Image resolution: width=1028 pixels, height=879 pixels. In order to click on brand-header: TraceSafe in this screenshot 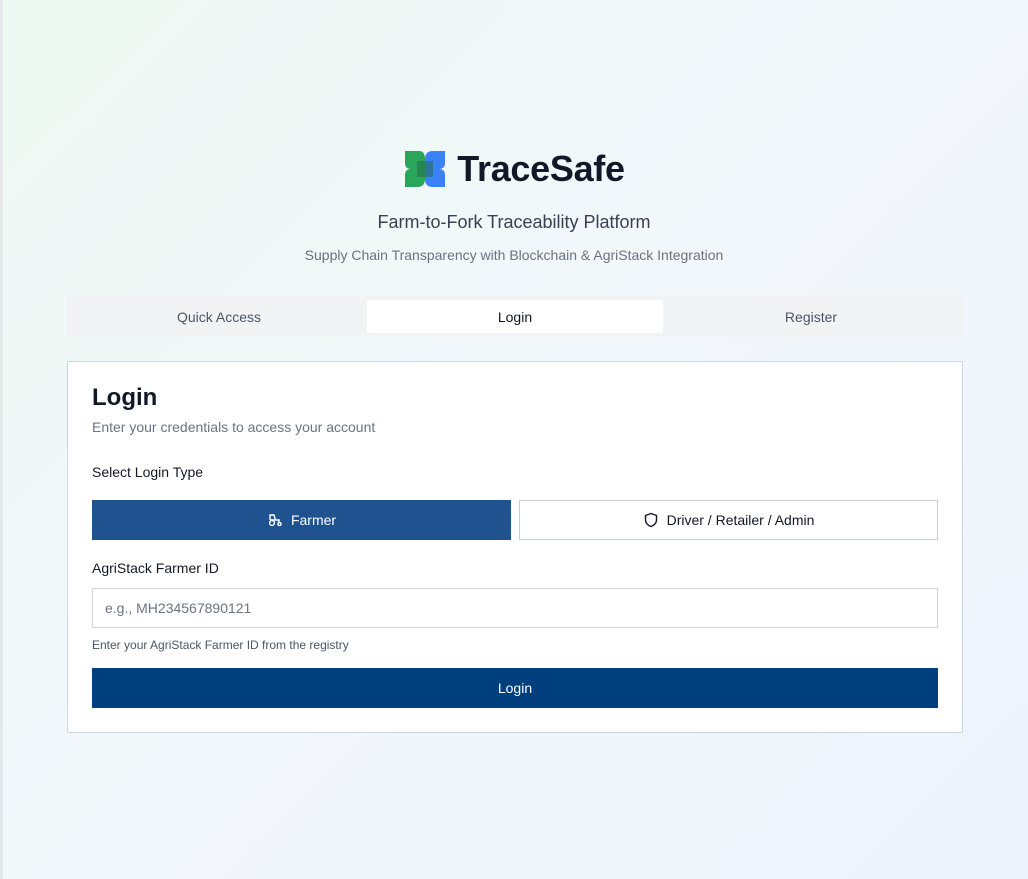, I will do `click(514, 169)`.